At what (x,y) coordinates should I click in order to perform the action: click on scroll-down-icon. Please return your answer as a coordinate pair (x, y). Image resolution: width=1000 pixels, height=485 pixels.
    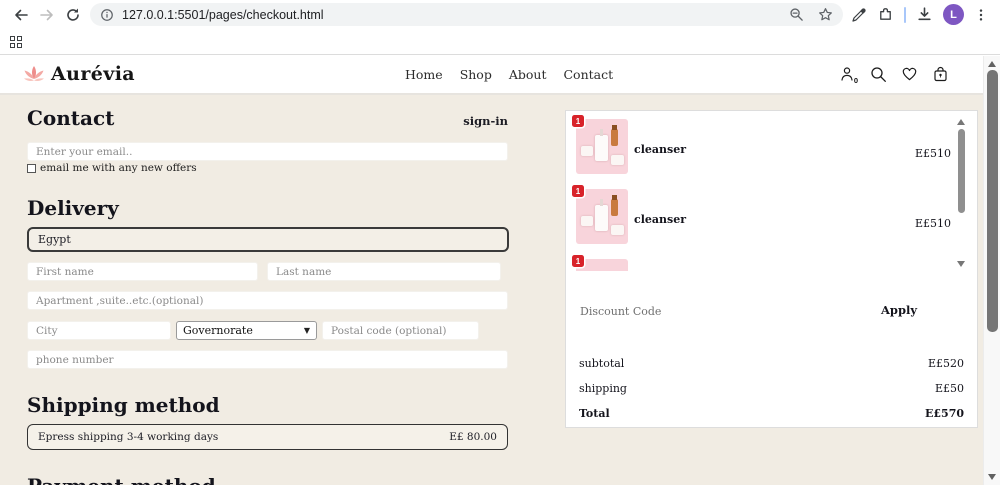
    Looking at the image, I should click on (961, 264).